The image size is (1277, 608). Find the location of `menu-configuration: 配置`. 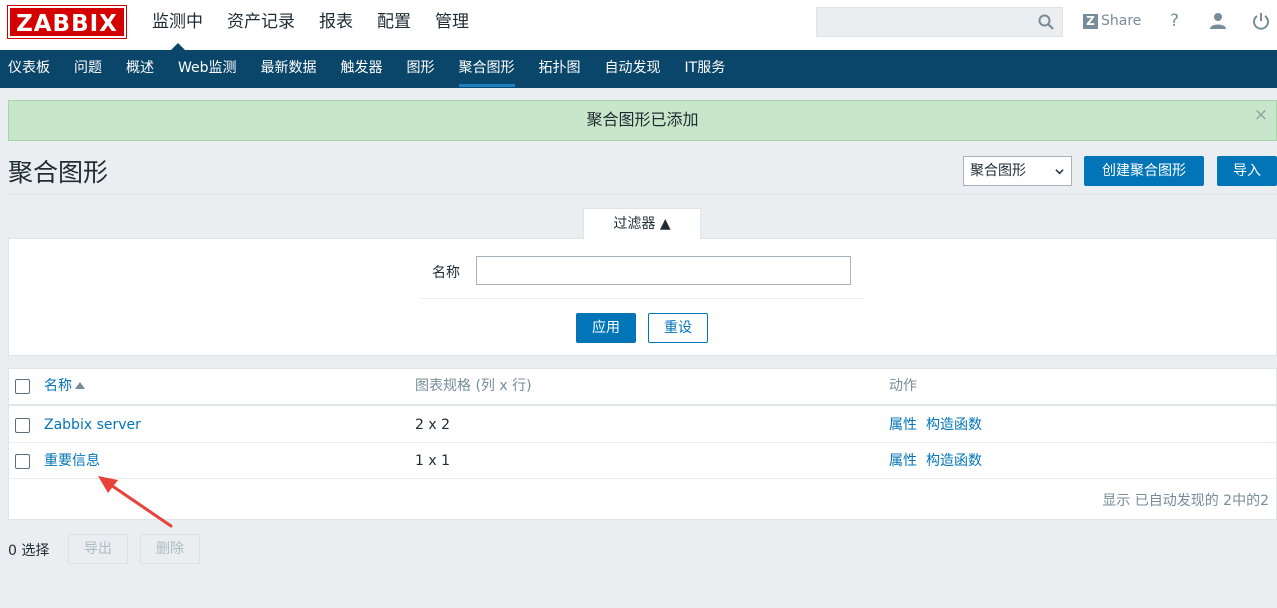

menu-configuration: 配置 is located at coordinates (394, 25).